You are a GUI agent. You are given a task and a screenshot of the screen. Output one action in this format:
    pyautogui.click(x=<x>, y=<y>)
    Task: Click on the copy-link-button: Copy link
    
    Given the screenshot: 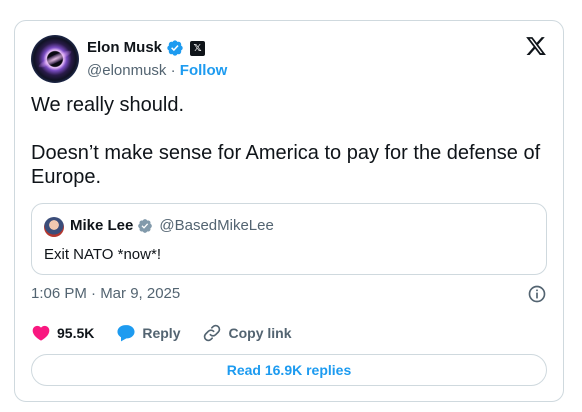 What is the action you would take?
    pyautogui.click(x=247, y=333)
    